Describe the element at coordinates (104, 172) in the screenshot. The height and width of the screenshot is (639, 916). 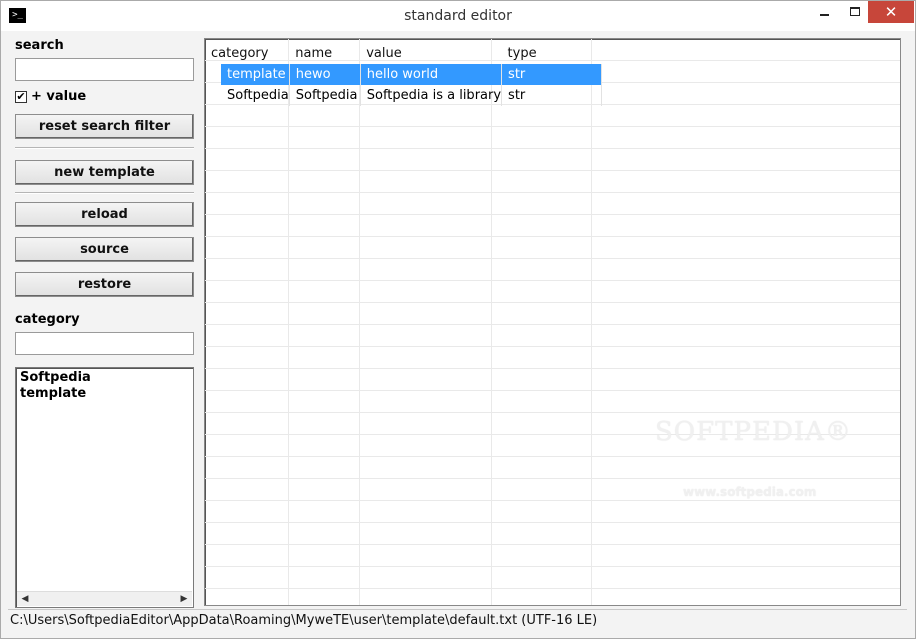
I see `new-template-button: new template` at that location.